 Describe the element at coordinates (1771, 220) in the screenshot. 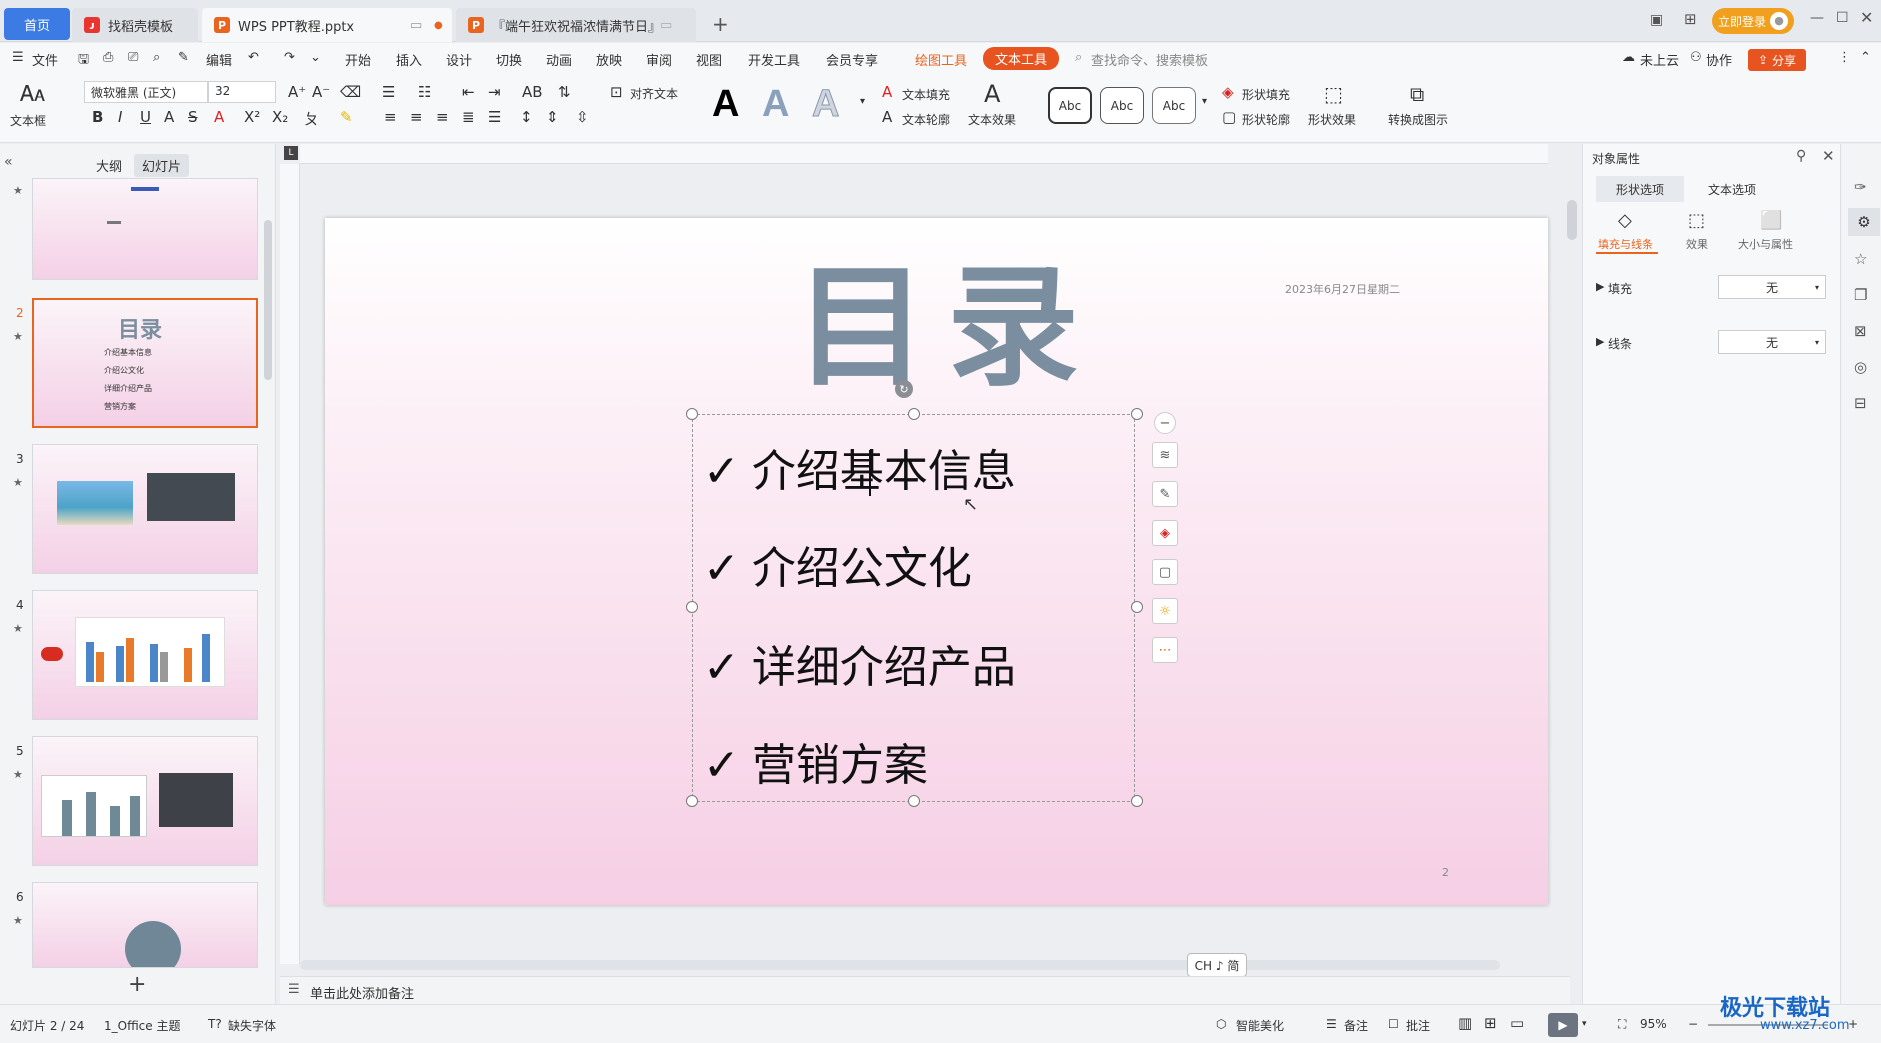

I see `size-property-icon: ⬜` at that location.